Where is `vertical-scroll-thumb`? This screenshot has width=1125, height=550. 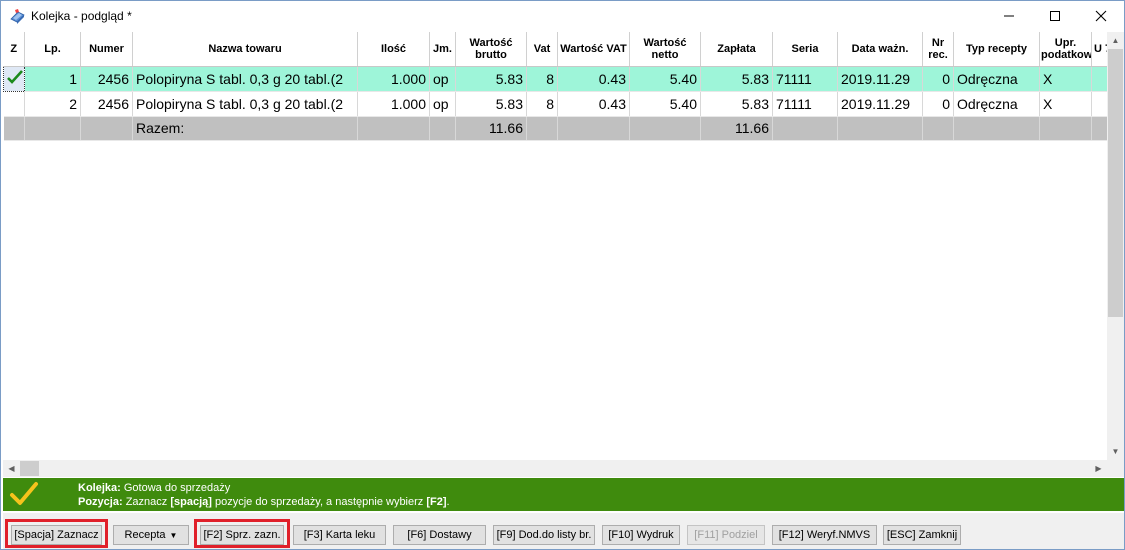
vertical-scroll-thumb is located at coordinates (1115, 183).